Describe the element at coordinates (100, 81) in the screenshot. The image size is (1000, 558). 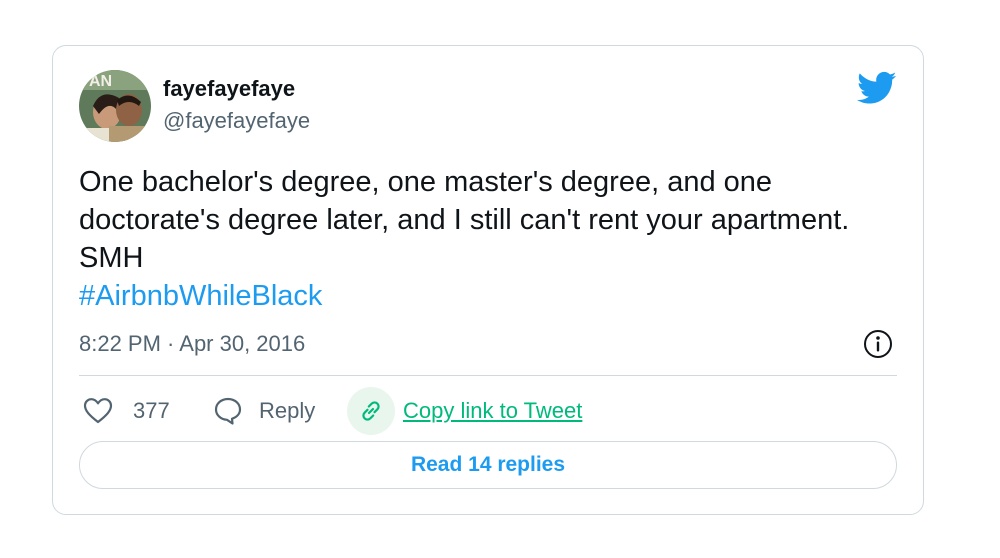
I see `svg-text: AN` at that location.